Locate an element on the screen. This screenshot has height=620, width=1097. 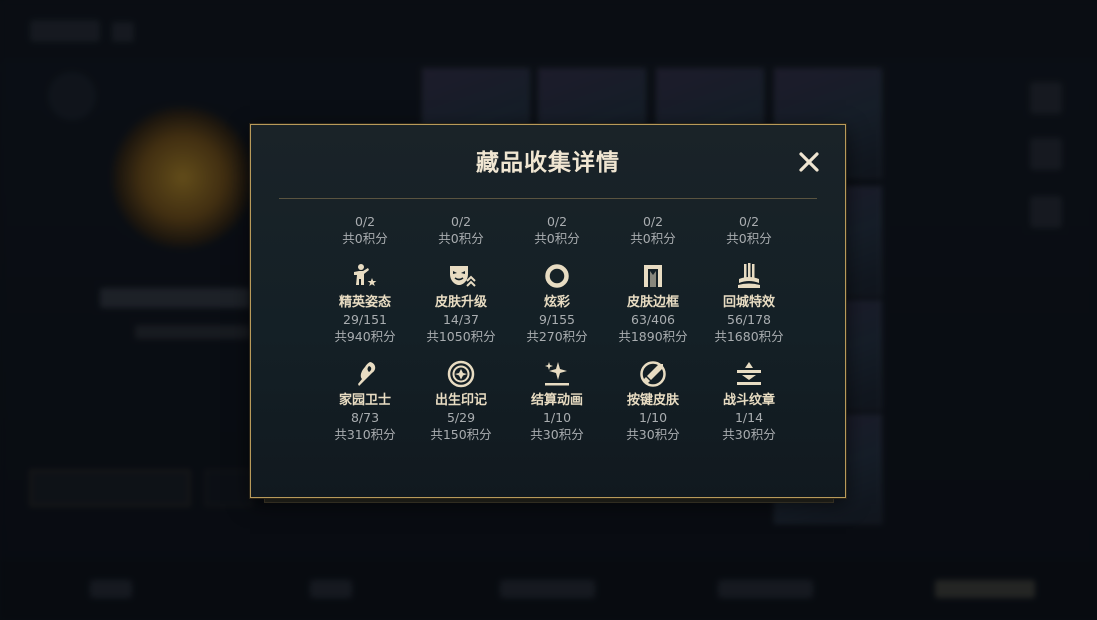
category-progress: 9/155 is located at coordinates (557, 319).